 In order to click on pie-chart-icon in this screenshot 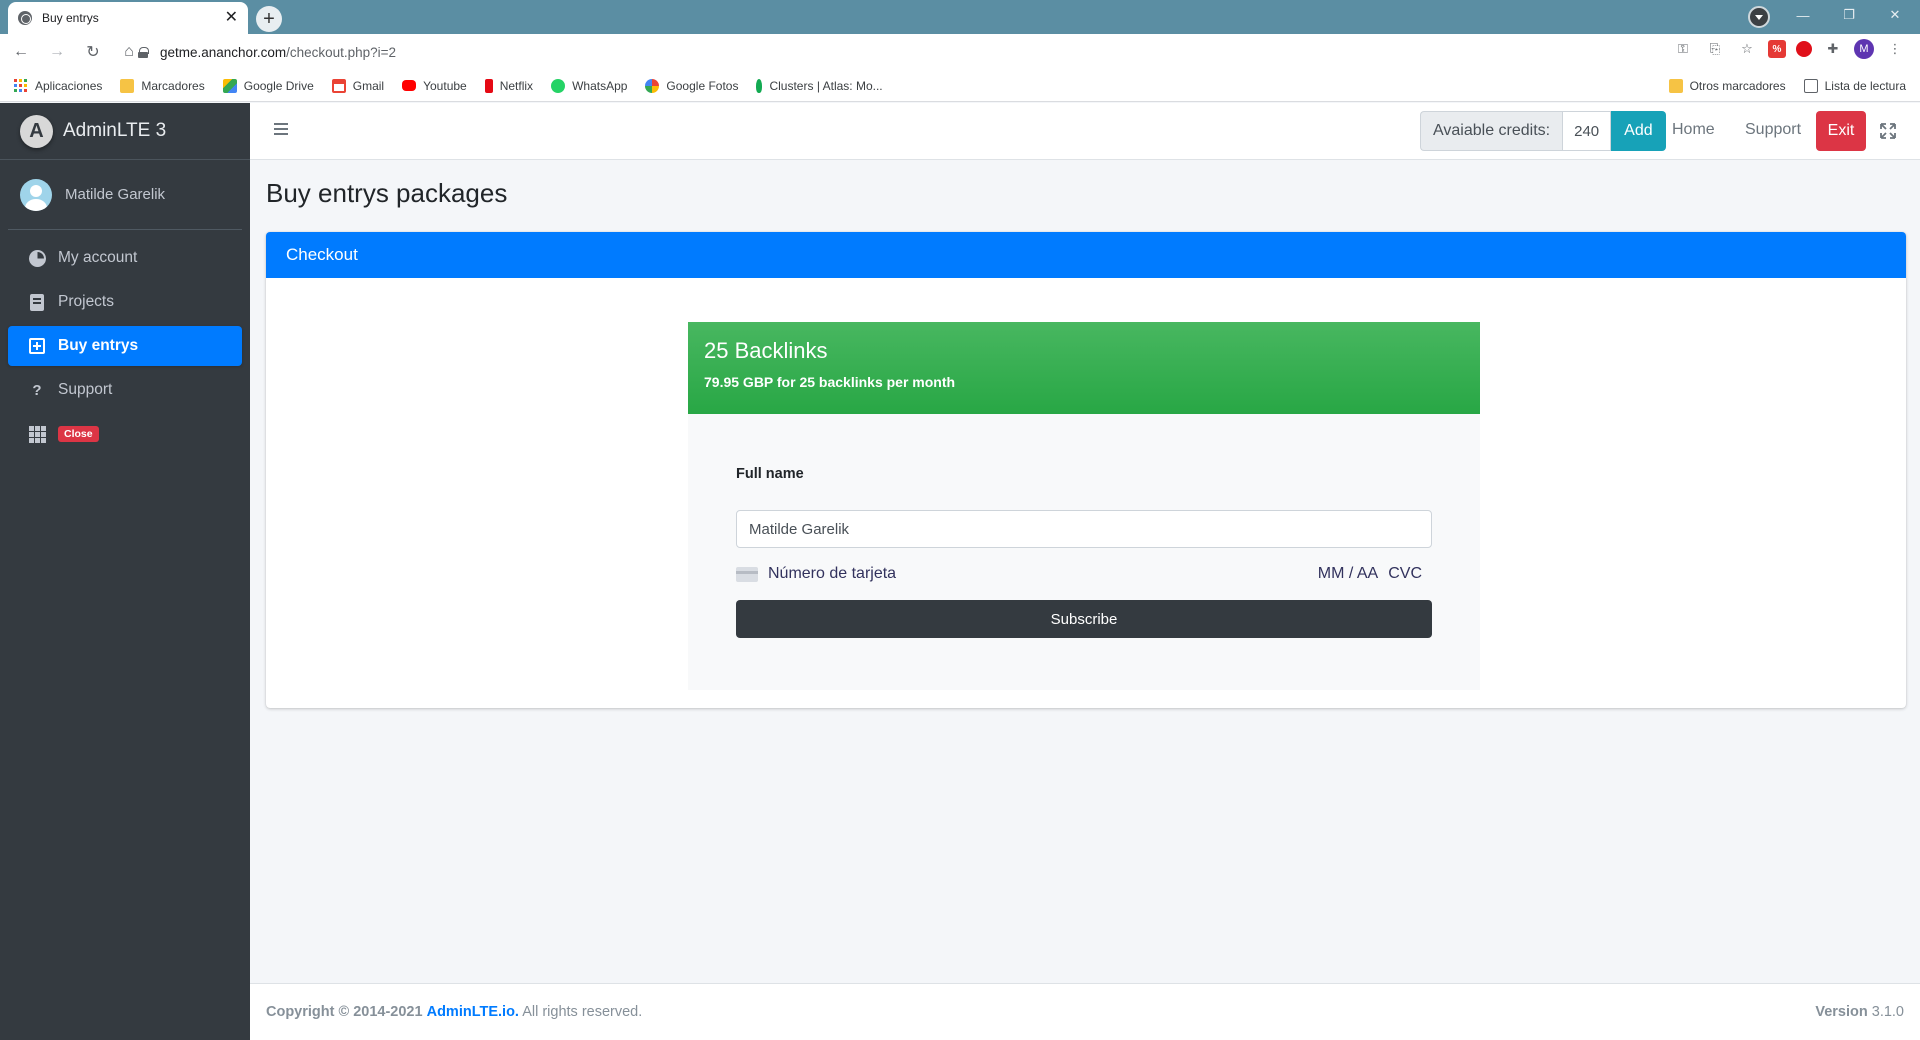, I will do `click(37, 258)`.